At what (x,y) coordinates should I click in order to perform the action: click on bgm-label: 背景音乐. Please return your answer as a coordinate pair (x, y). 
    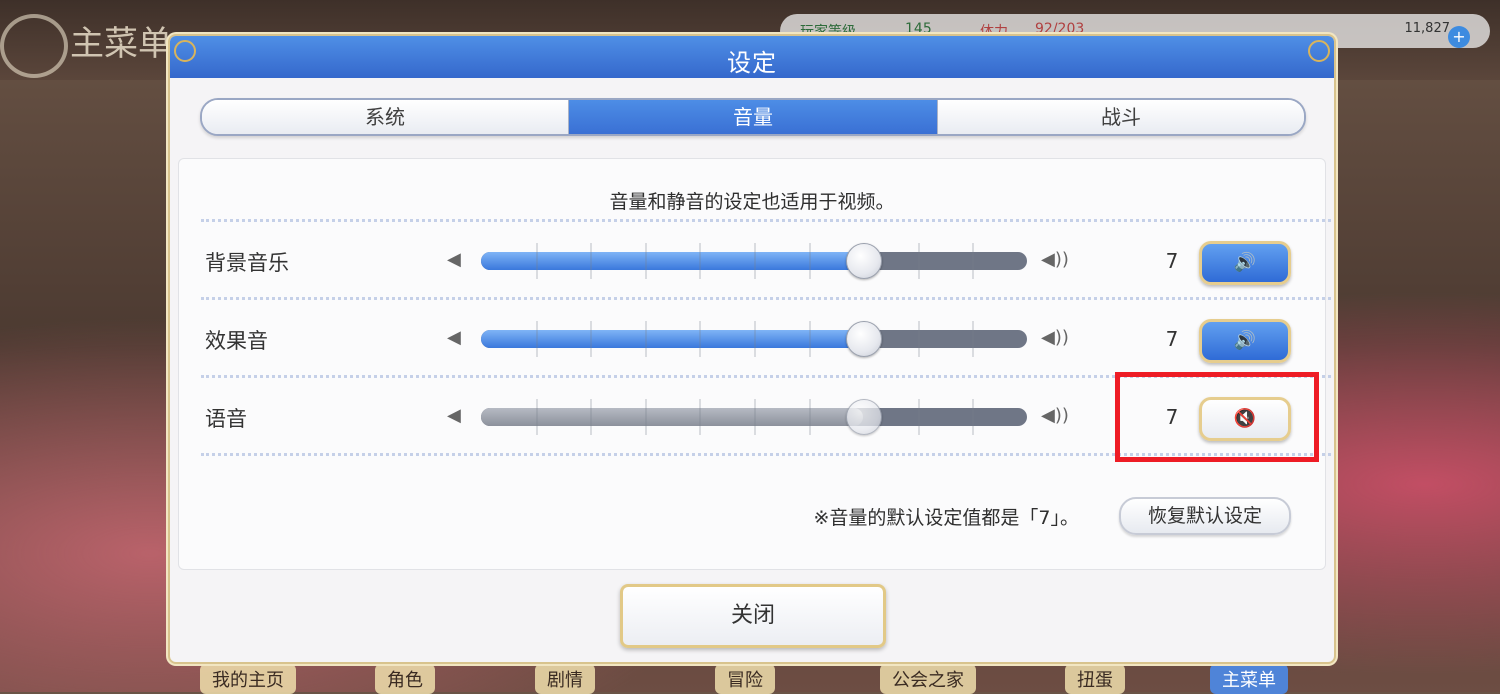
    Looking at the image, I should click on (247, 263).